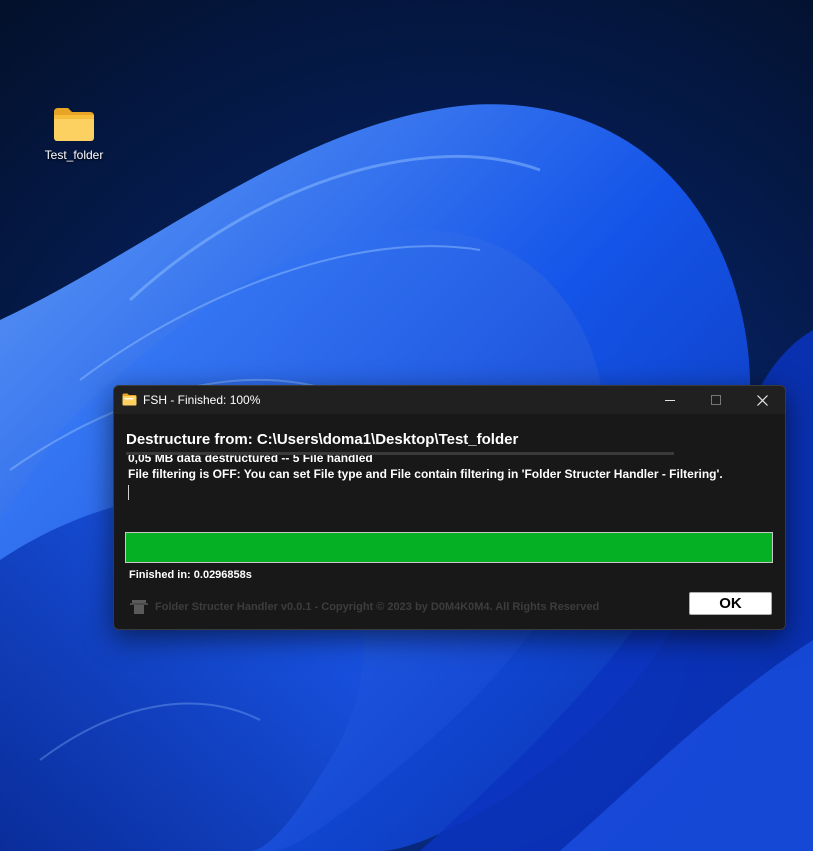  I want to click on ok-button: OK, so click(730, 603).